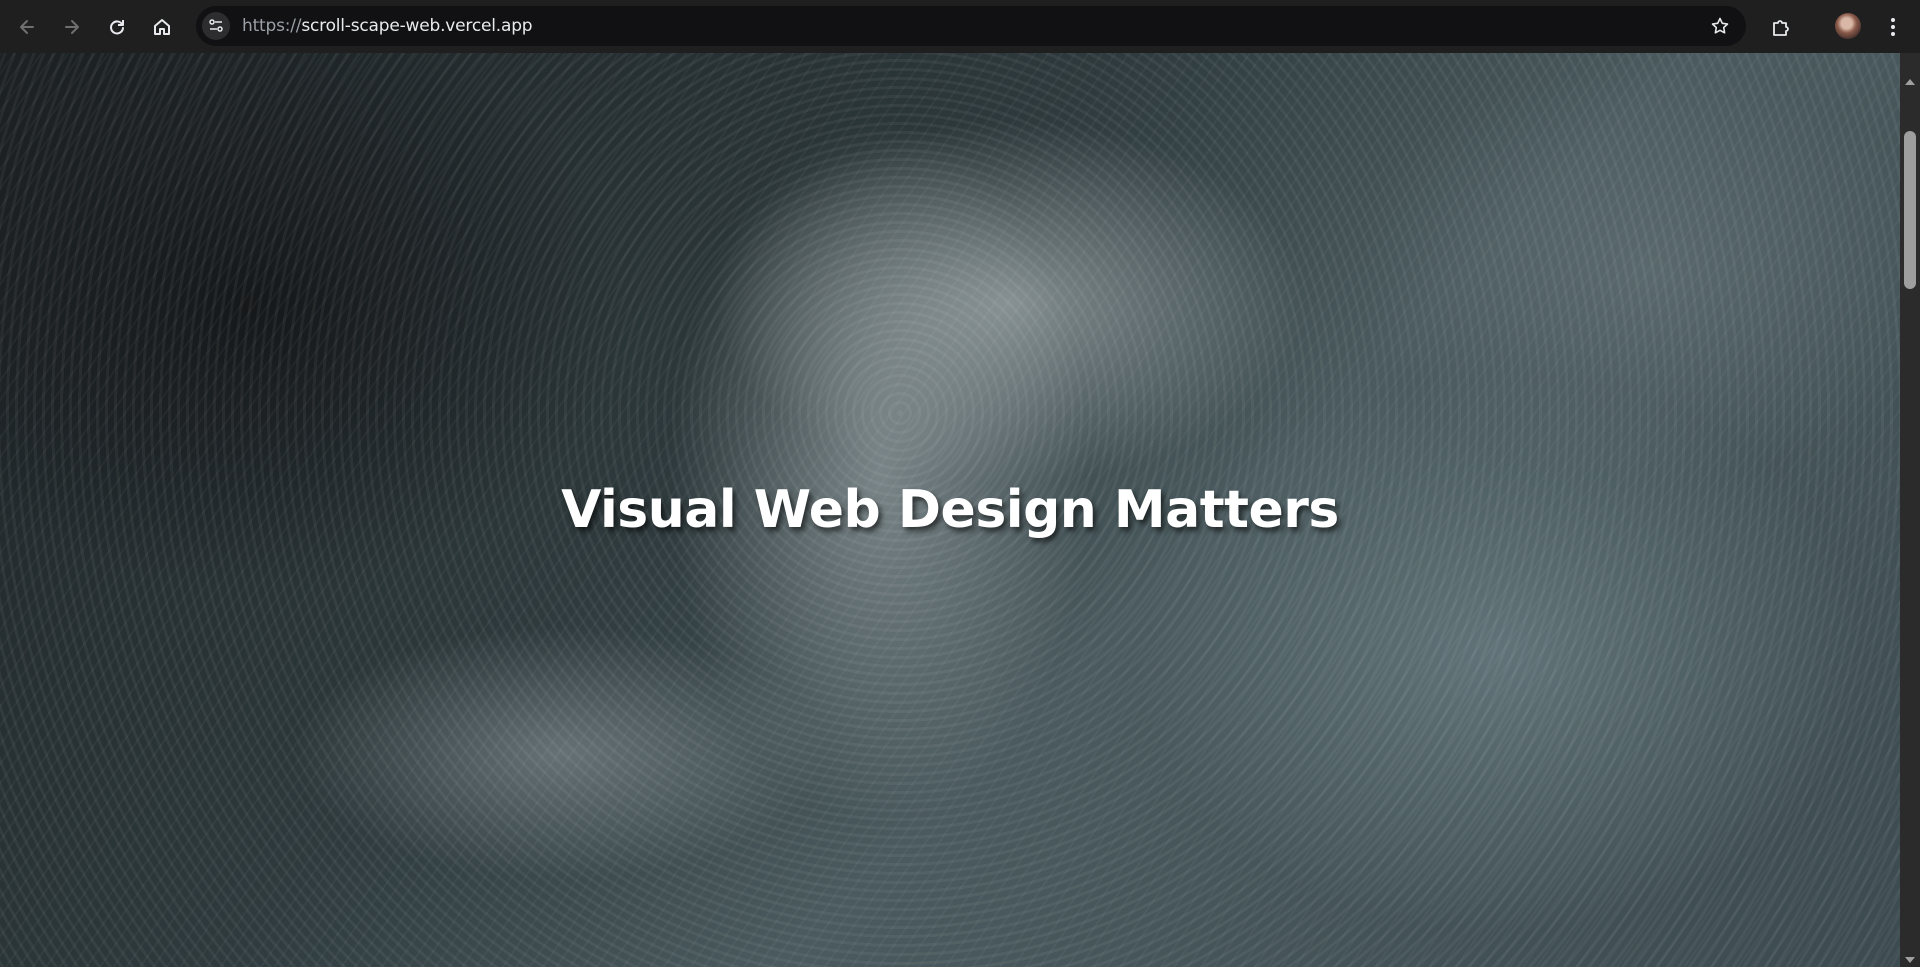 Image resolution: width=1920 pixels, height=967 pixels. Describe the element at coordinates (417, 26) in the screenshot. I see `url-host: scroll-scape-web.vercel.app` at that location.